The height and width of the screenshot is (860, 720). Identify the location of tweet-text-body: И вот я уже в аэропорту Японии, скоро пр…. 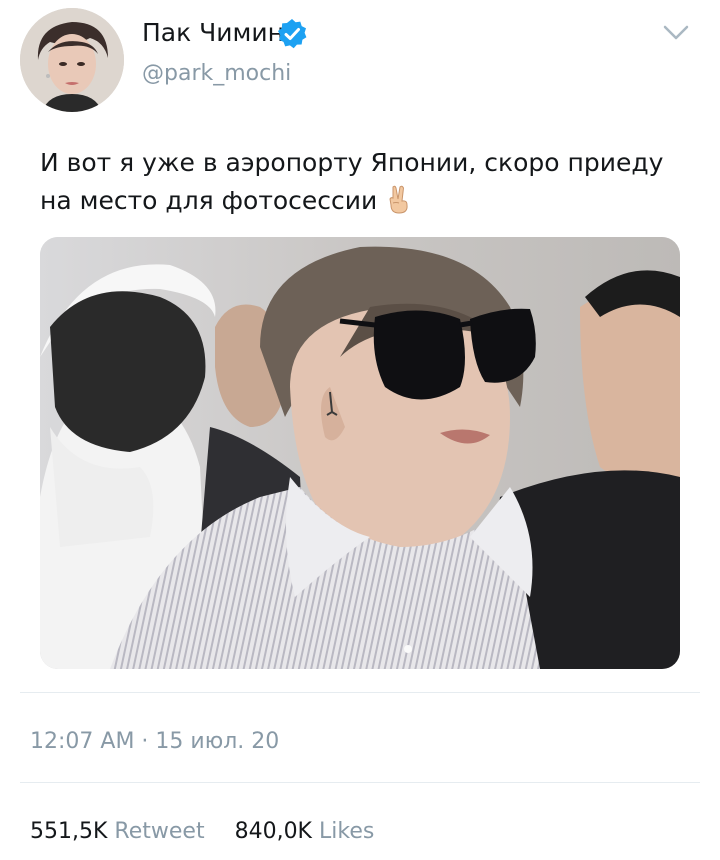
(352, 181).